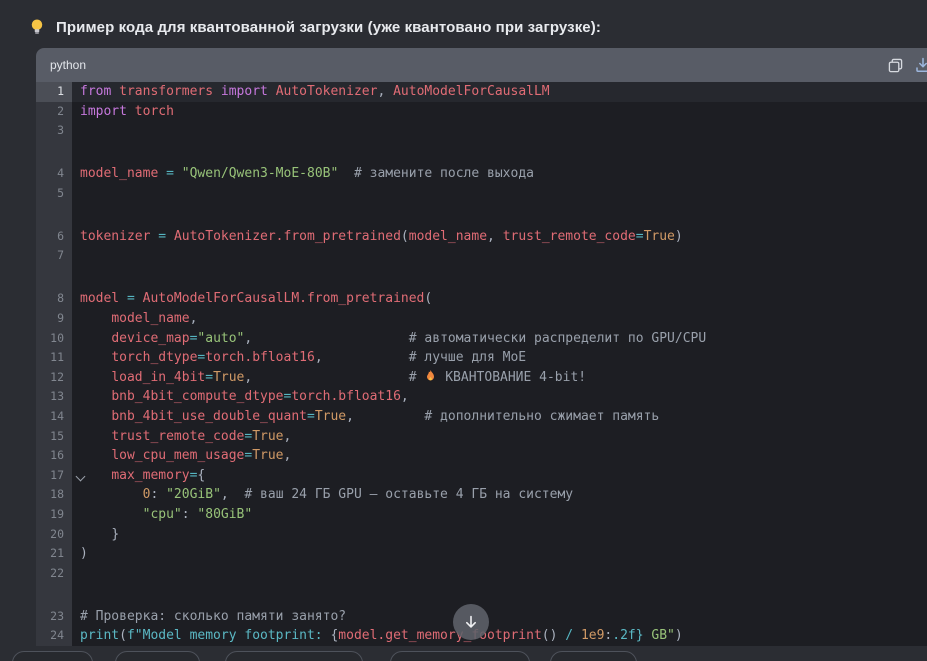 The width and height of the screenshot is (927, 661). Describe the element at coordinates (54, 92) in the screenshot. I see `line-number: 1` at that location.